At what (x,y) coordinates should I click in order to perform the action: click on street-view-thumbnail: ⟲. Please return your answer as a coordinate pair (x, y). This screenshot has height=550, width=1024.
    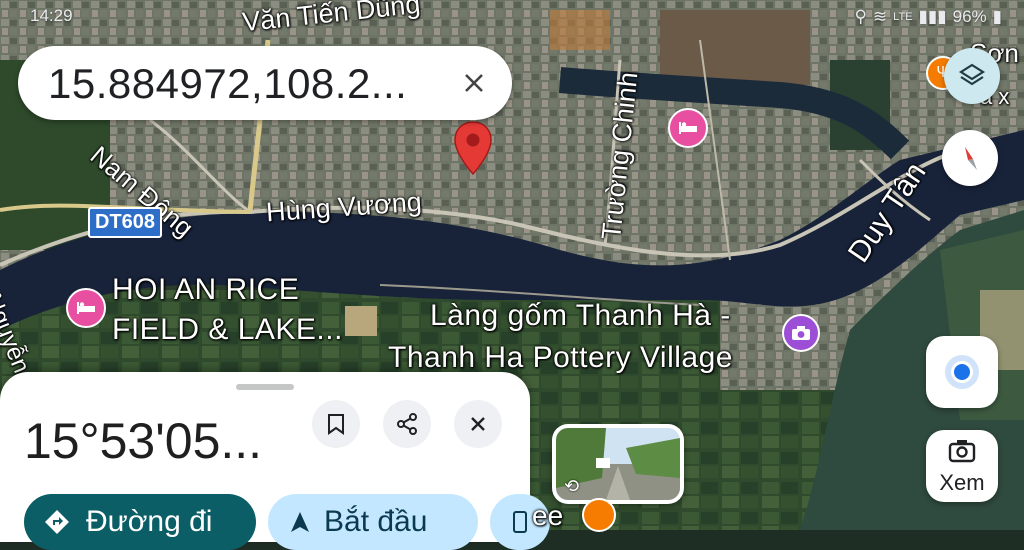
    Looking at the image, I should click on (618, 464).